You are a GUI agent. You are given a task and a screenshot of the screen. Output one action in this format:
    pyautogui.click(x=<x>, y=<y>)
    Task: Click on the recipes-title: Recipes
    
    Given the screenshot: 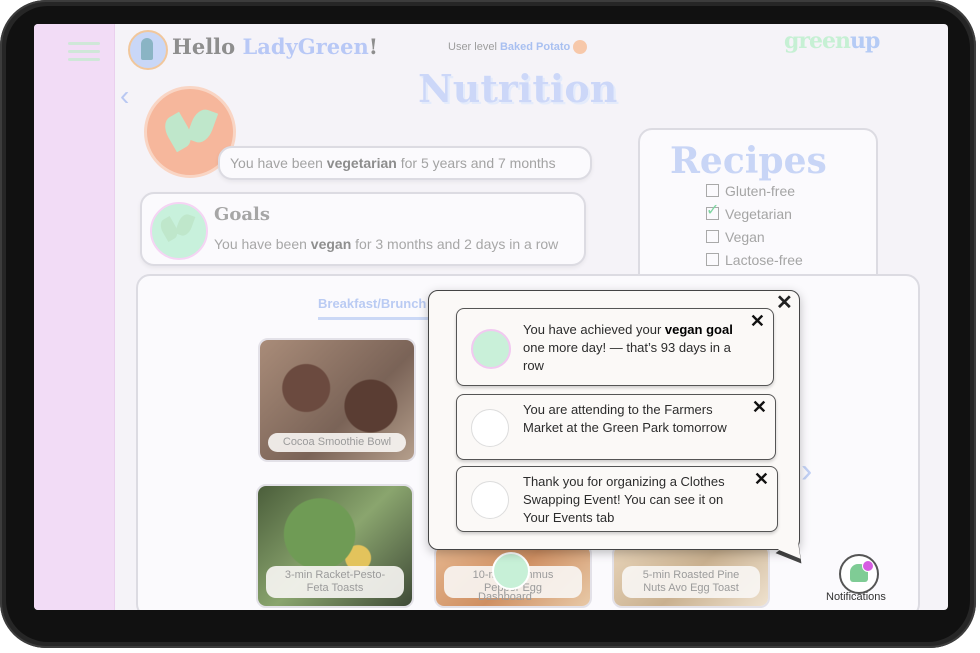 What is the action you would take?
    pyautogui.click(x=748, y=161)
    